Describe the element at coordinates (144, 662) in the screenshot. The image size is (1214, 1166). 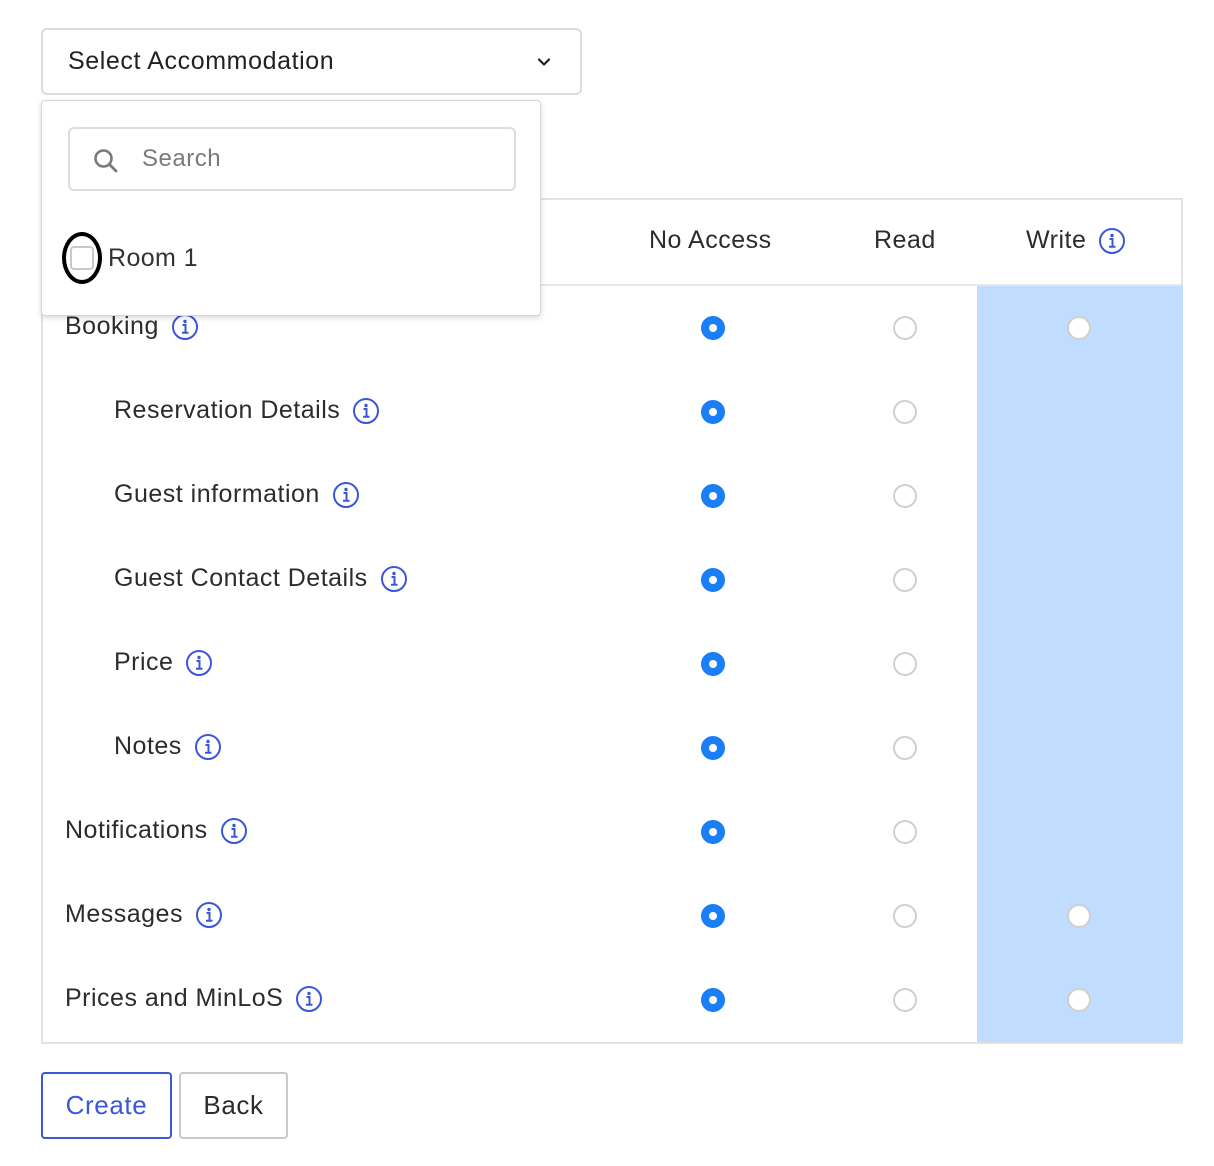
I see `row-label-text: Price` at that location.